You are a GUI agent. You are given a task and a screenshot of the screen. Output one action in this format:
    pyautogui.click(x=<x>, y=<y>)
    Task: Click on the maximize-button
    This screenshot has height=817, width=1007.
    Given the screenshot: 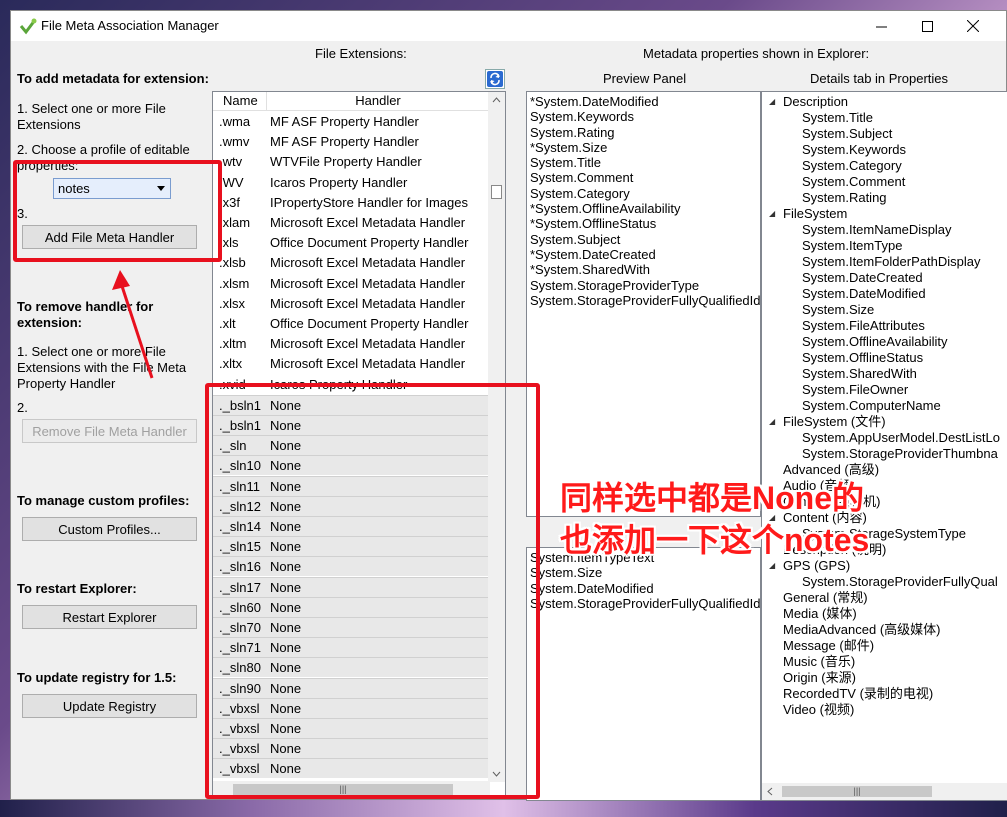 What is the action you would take?
    pyautogui.click(x=927, y=26)
    